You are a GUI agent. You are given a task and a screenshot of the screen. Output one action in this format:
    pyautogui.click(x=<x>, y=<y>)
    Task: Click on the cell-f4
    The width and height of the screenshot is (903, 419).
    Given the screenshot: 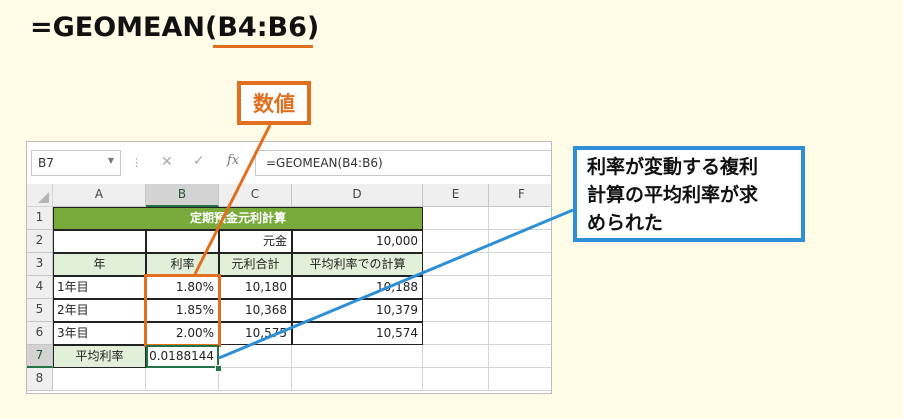 What is the action you would take?
    pyautogui.click(x=520, y=287)
    